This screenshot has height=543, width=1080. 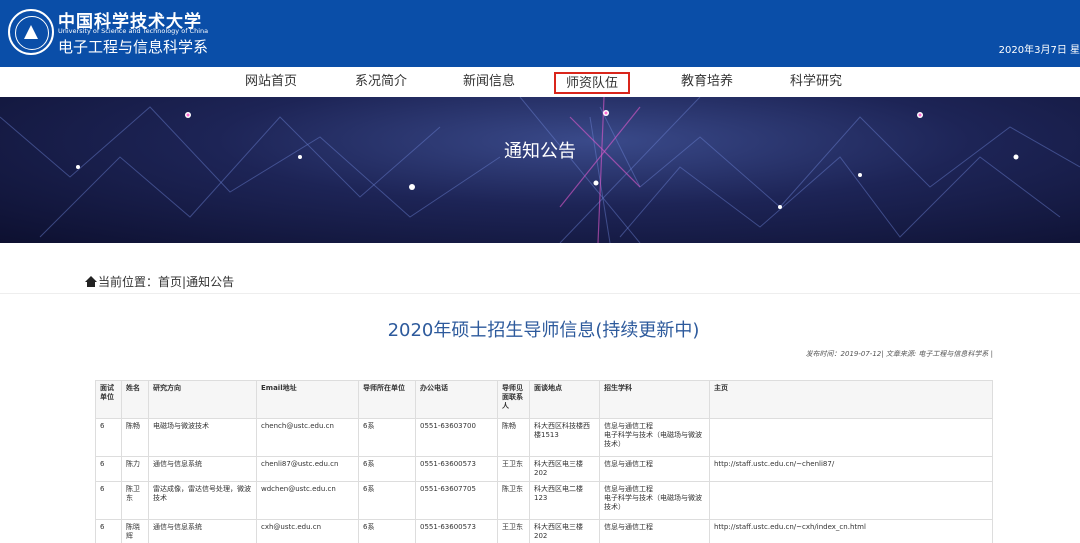 What do you see at coordinates (899, 354) in the screenshot?
I see `article-meta: 发布时间：2019-07-12| 文章来源: 电子工程与信息科学系 |` at bounding box center [899, 354].